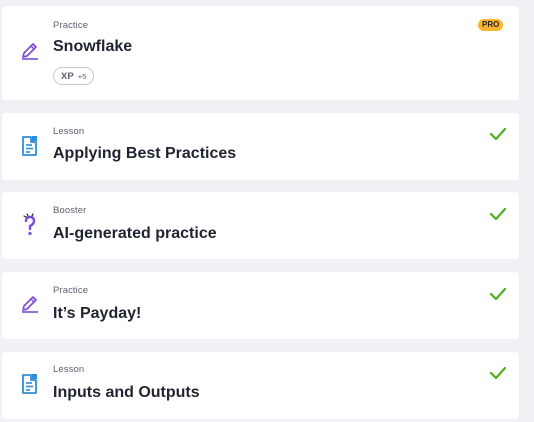 The height and width of the screenshot is (422, 534). I want to click on item-title: It’s Payday!, so click(97, 313).